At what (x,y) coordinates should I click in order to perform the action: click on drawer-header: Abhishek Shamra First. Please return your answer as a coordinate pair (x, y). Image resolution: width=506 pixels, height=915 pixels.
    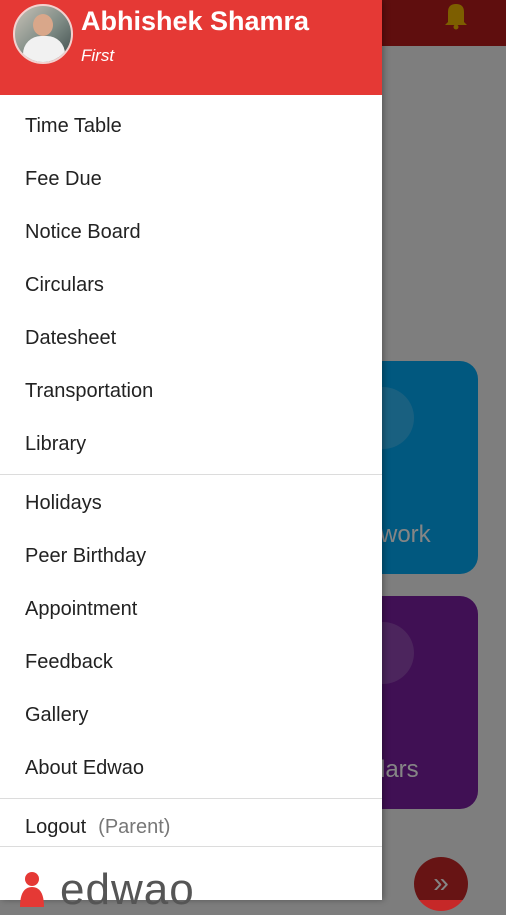
    Looking at the image, I should click on (191, 47).